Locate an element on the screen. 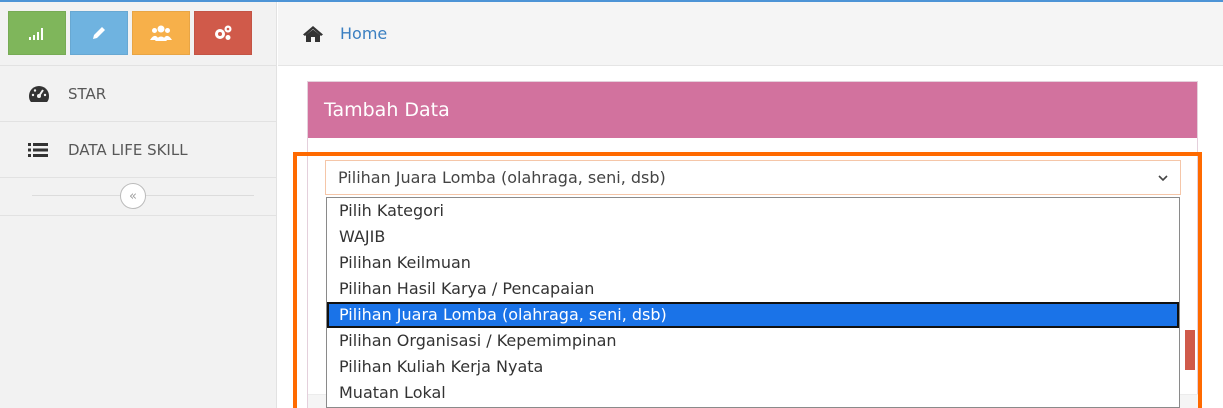 The height and width of the screenshot is (408, 1223). cogs-icon is located at coordinates (223, 33).